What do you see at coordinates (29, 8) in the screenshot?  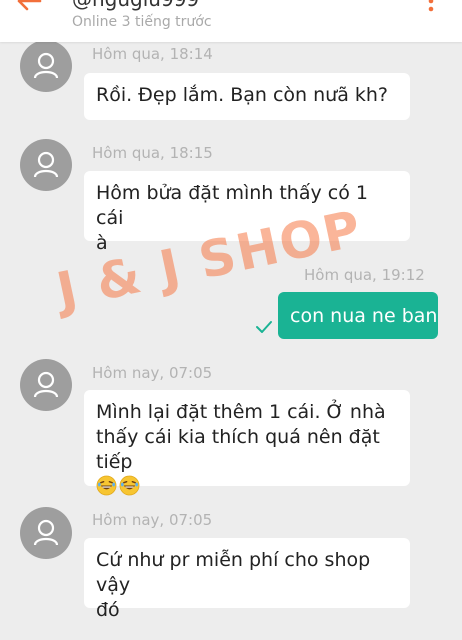 I see `arrow-left-icon` at bounding box center [29, 8].